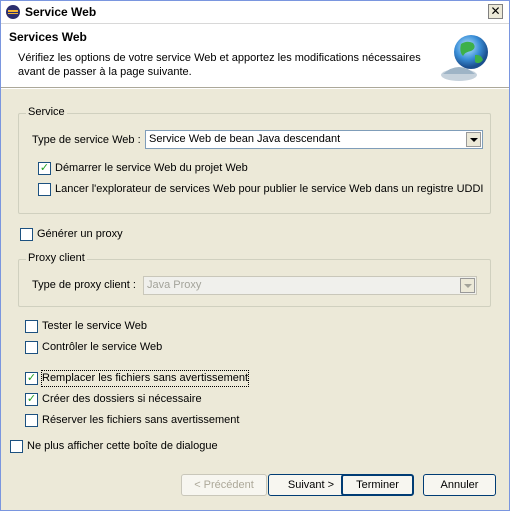 The height and width of the screenshot is (511, 510). I want to click on proxy-type-select: Java Proxy, so click(310, 285).